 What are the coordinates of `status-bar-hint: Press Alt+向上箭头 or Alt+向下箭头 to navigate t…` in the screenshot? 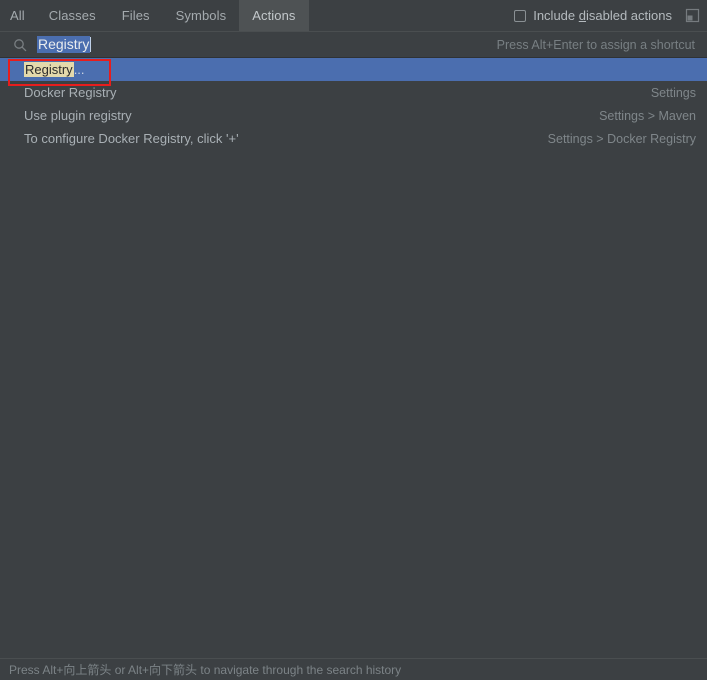 It's located at (205, 670).